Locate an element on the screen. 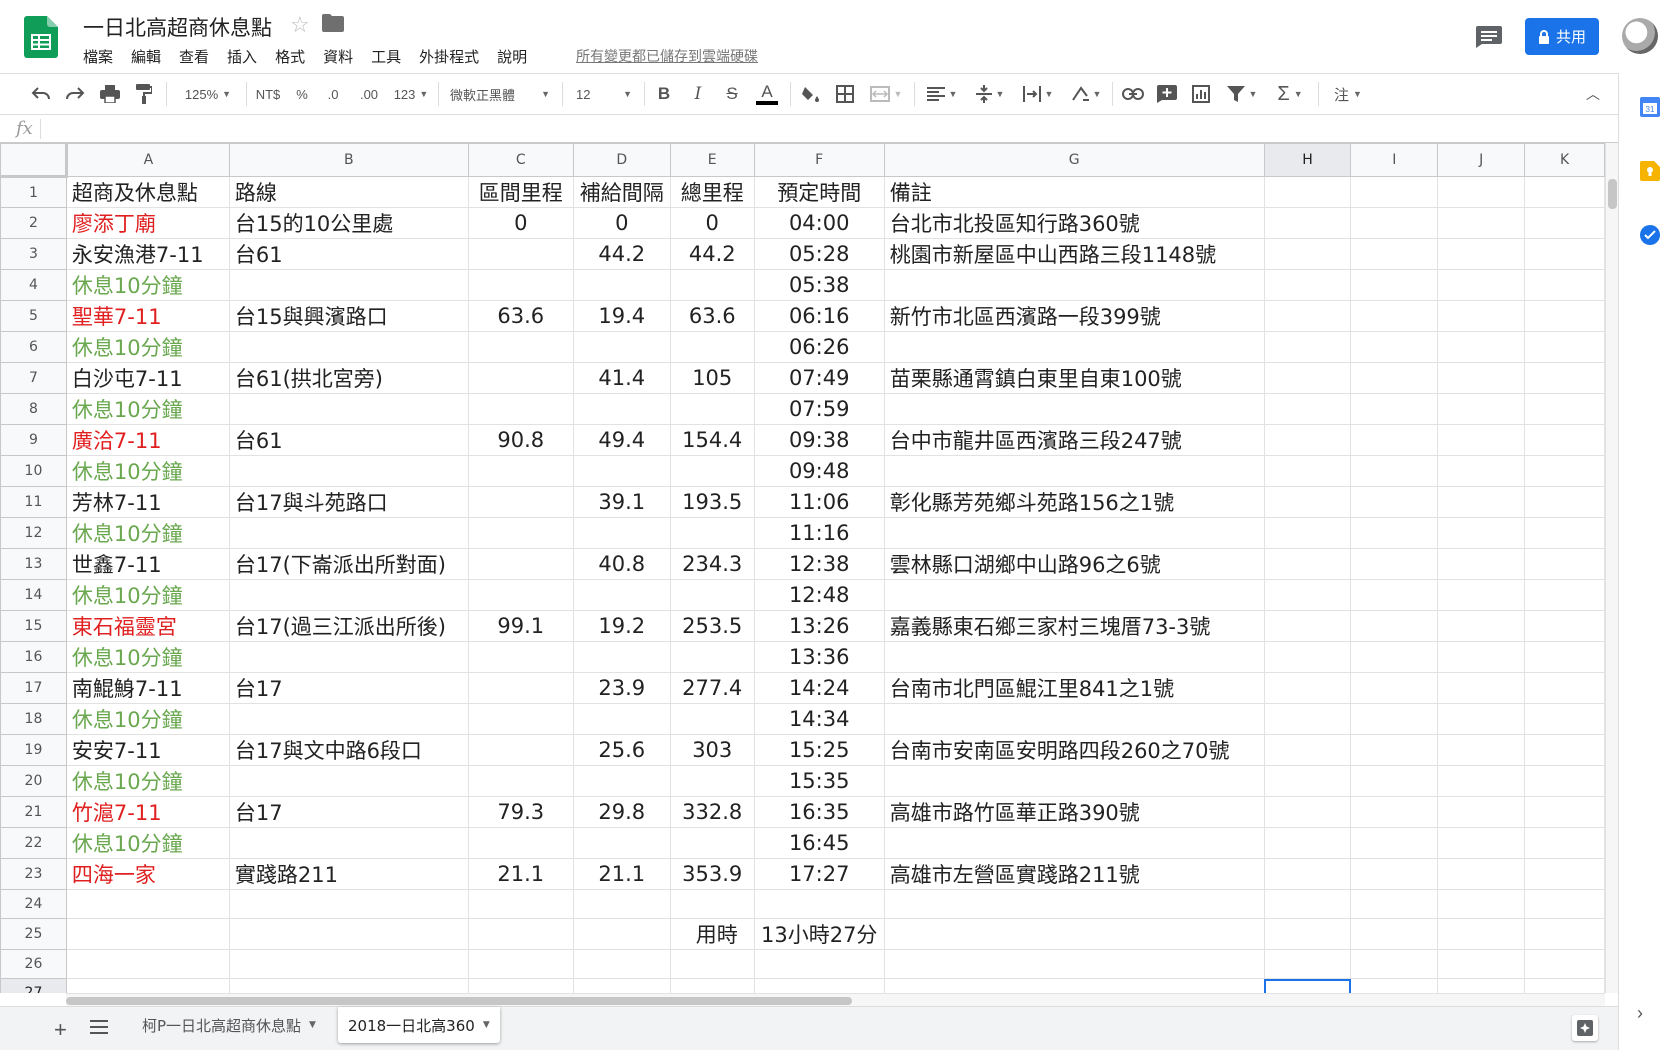  merge-cells-icon: ▼ is located at coordinates (886, 94).